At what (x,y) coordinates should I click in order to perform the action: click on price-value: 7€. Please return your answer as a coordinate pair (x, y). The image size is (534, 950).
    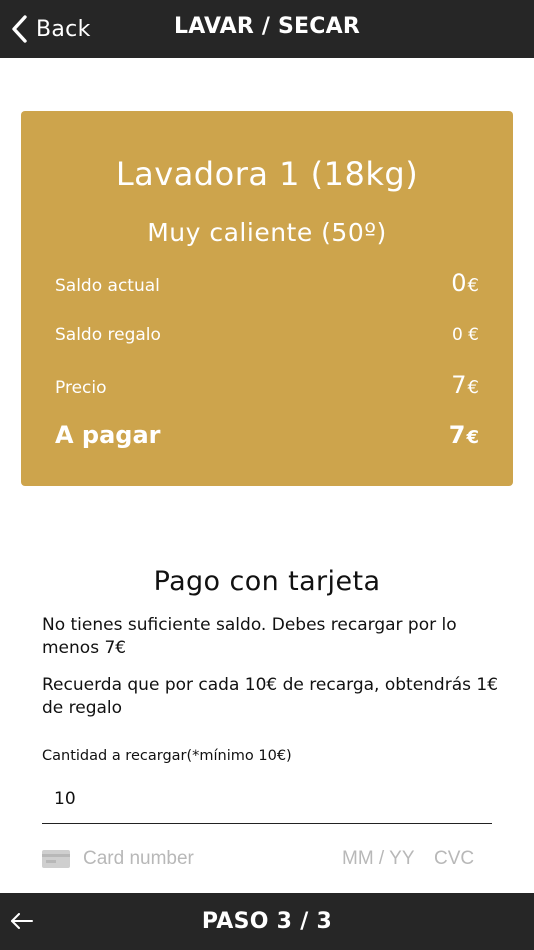
    Looking at the image, I should click on (465, 385).